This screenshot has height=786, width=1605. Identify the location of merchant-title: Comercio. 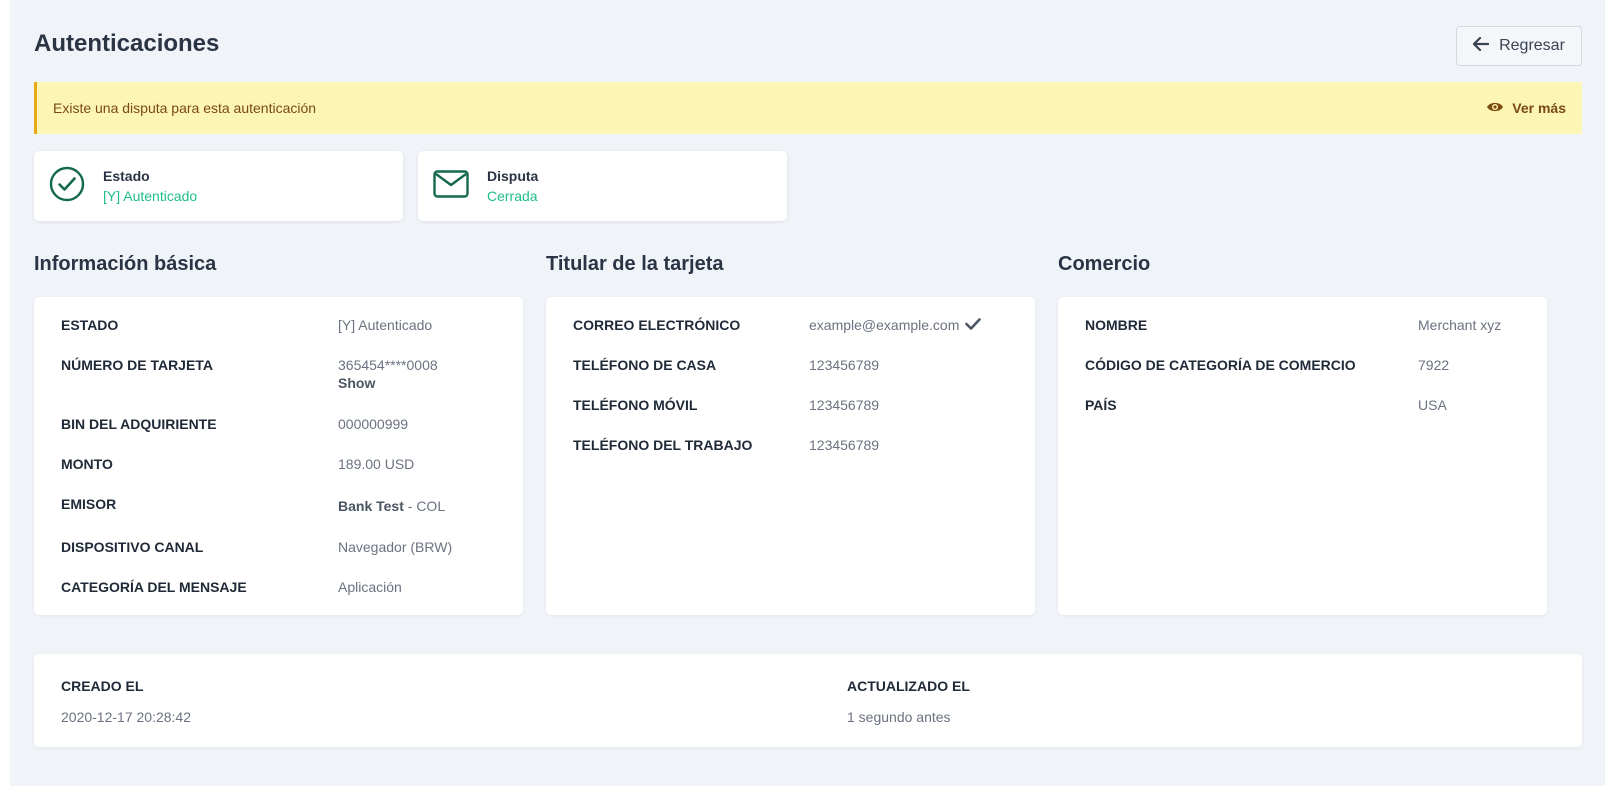
(1104, 264).